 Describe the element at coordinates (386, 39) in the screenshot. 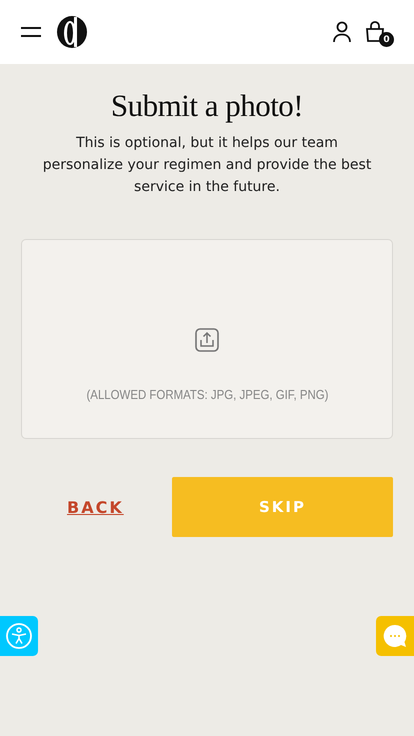

I see `cart-count-badge: 0` at that location.